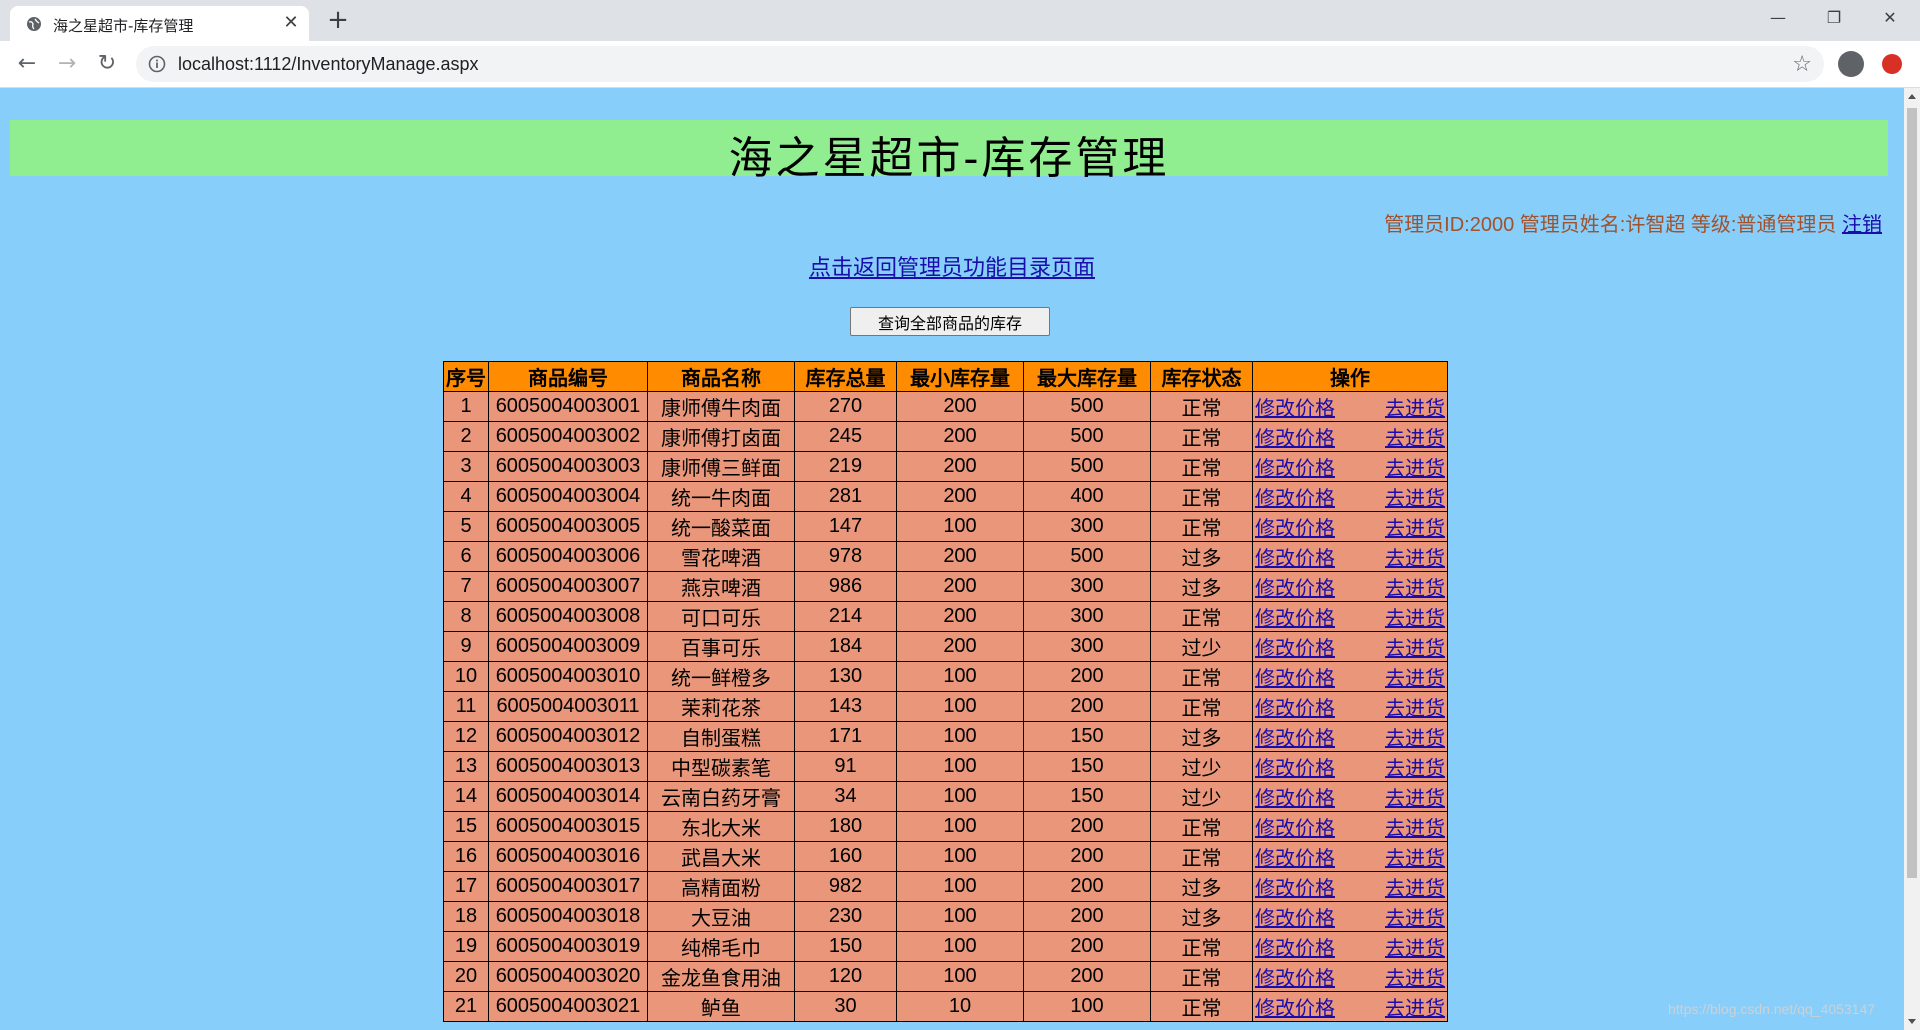  What do you see at coordinates (1610, 225) in the screenshot?
I see `admin-info-text: 管理员ID:2000 管理员姓名:许智超 等级:普通管理员` at bounding box center [1610, 225].